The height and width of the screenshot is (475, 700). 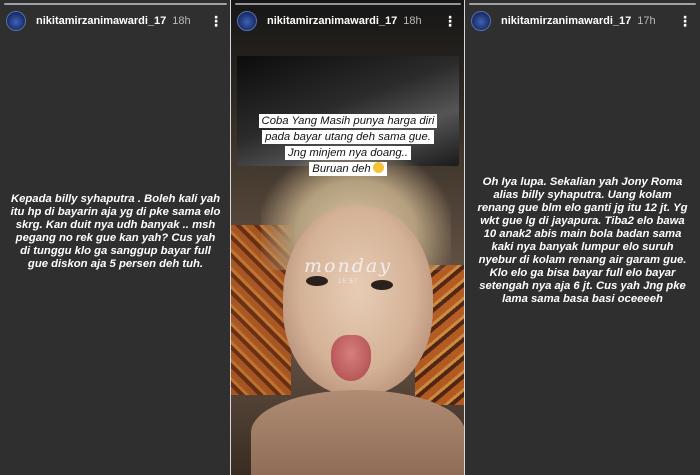 I want to click on timestamp: 17h, so click(x=646, y=21).